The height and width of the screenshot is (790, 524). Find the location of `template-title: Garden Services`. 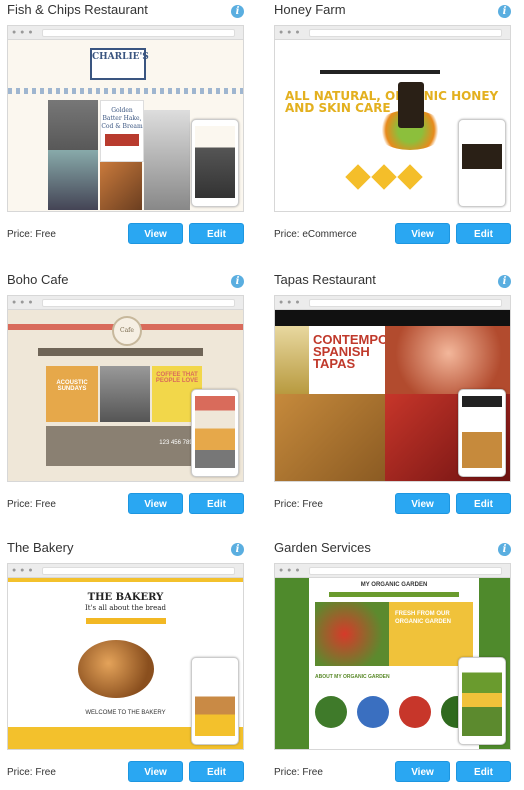

template-title: Garden Services is located at coordinates (322, 547).